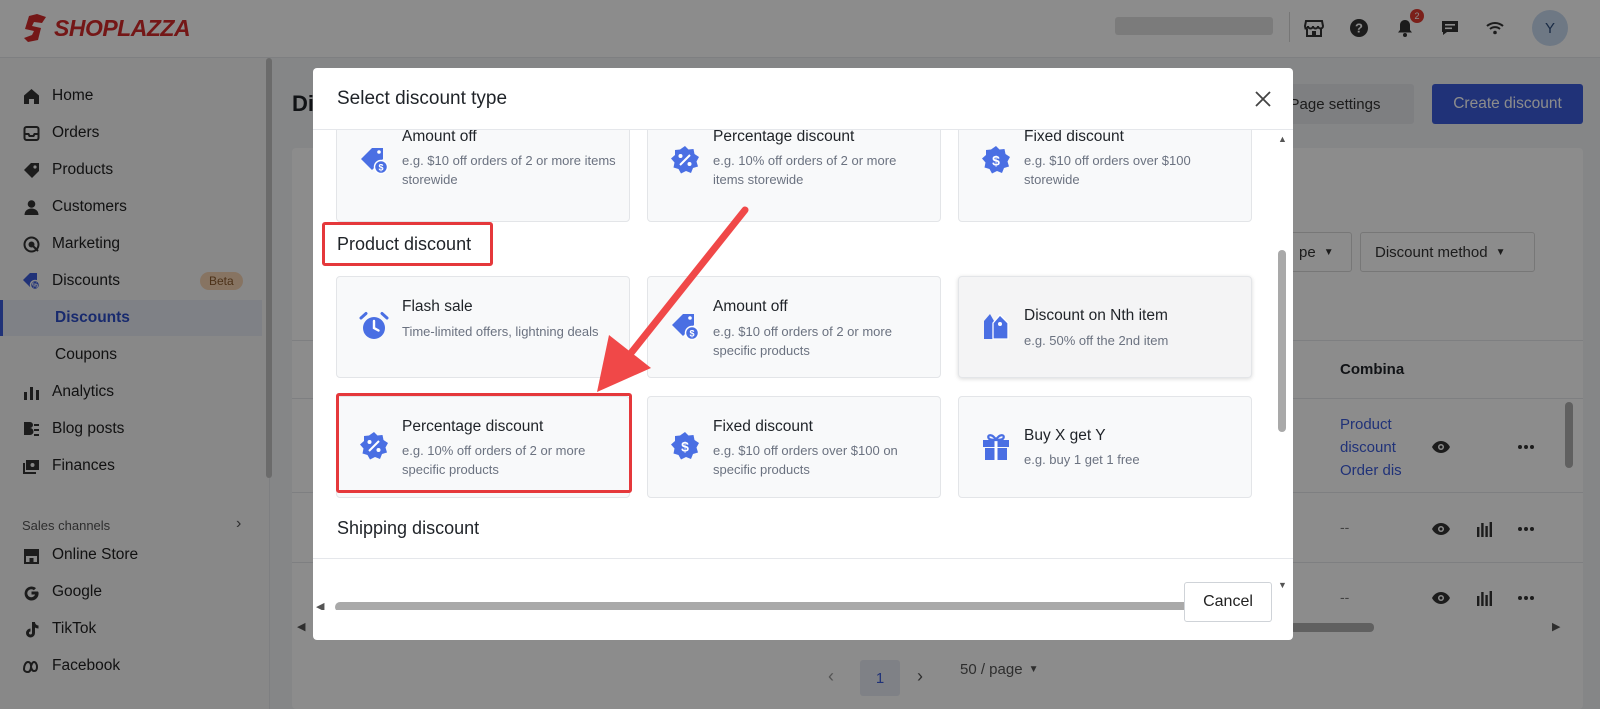  I want to click on double-tag-icon, so click(996, 327).